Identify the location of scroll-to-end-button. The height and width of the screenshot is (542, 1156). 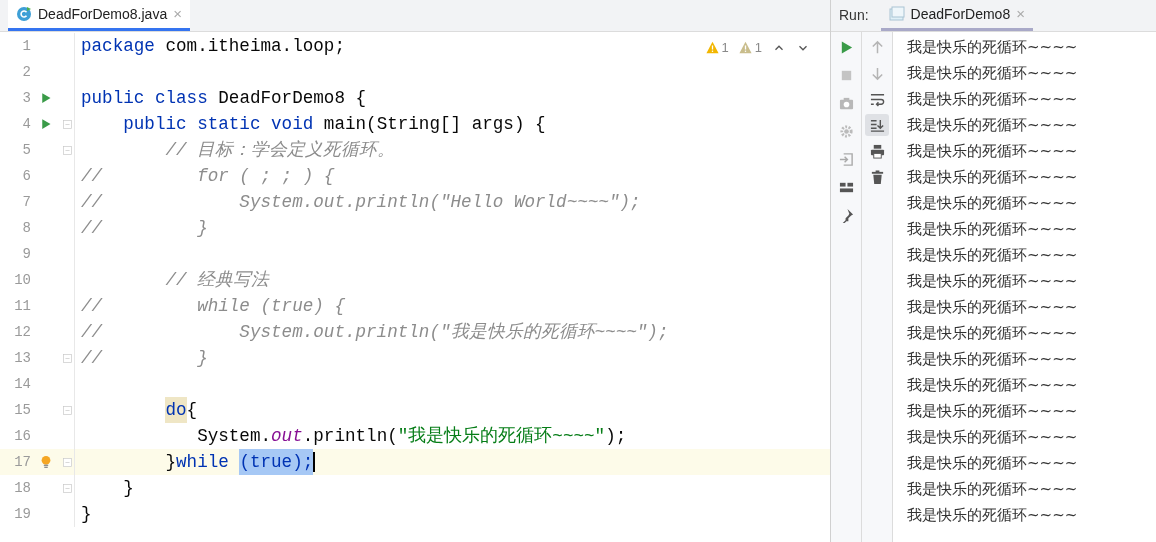
(877, 125).